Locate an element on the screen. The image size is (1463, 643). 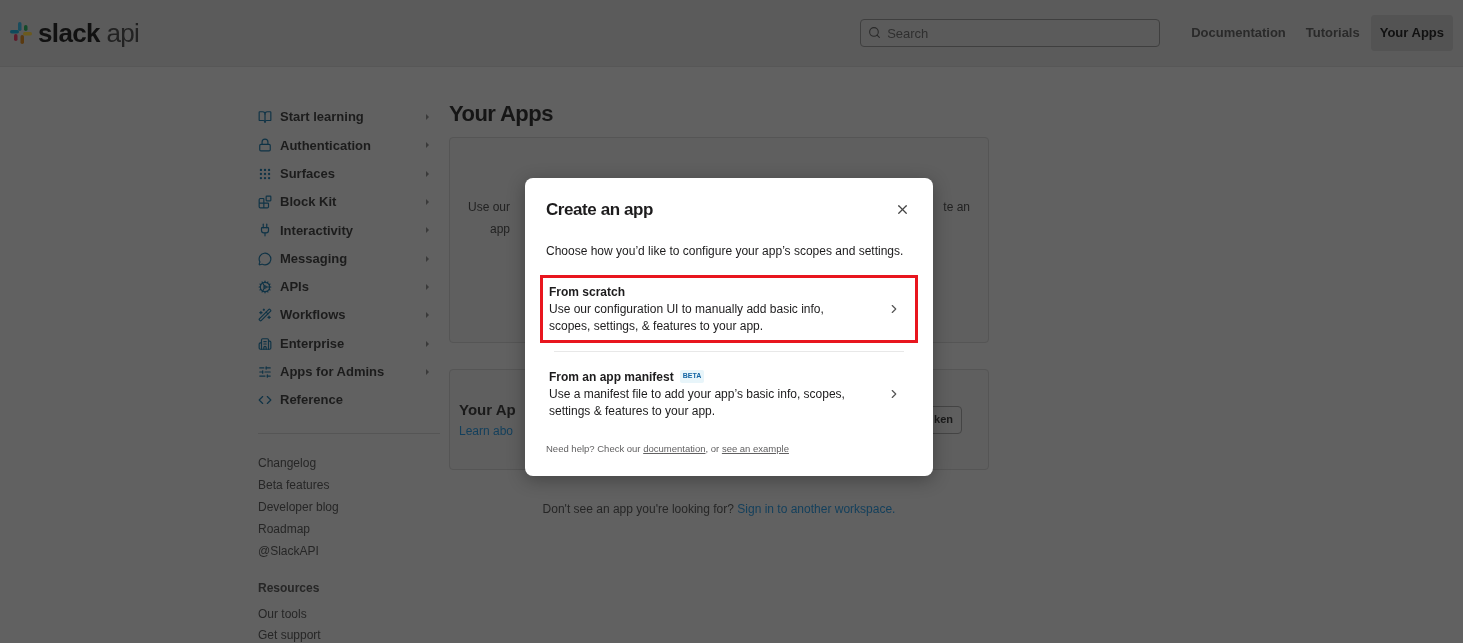
sidebar-link: Our tools is located at coordinates (349, 614).